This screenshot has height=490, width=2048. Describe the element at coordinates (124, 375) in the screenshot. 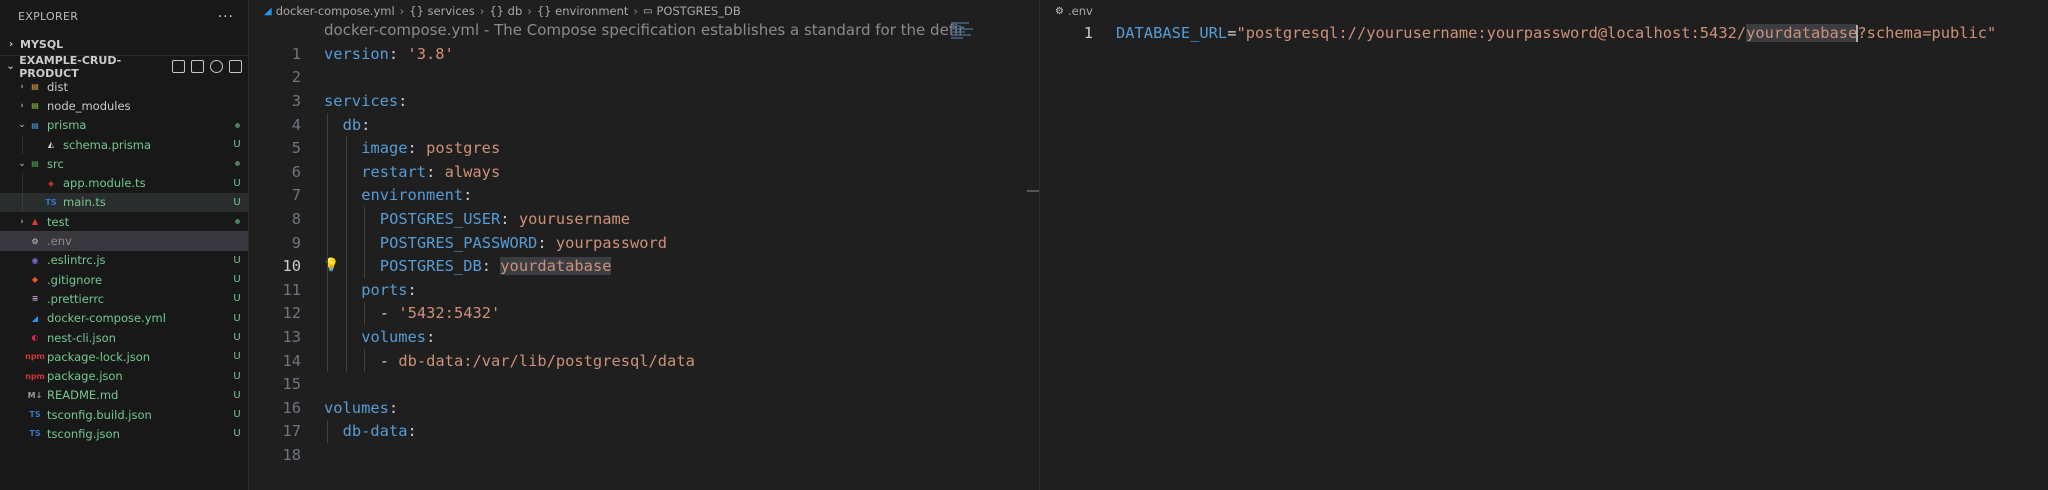

I see `tree-item: npm package.json U` at that location.